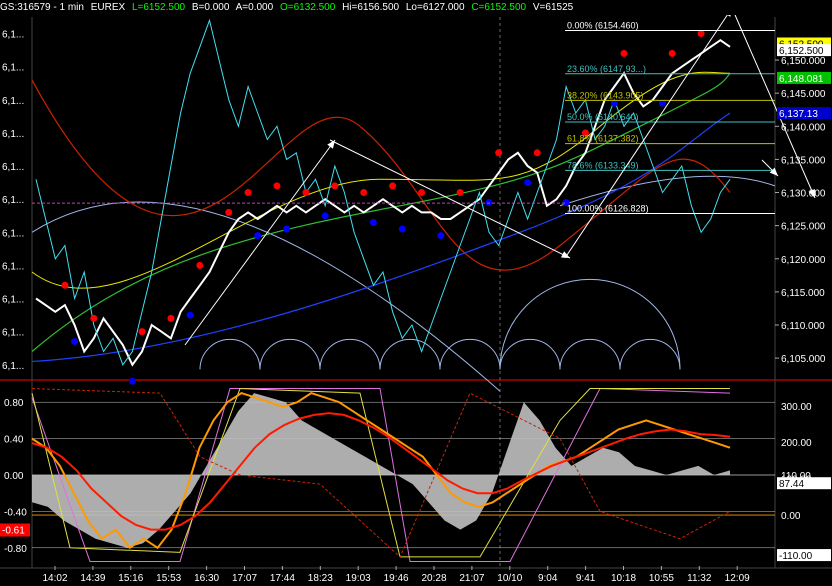  What do you see at coordinates (108, 7) in the screenshot?
I see `exchange-label: EUREX` at bounding box center [108, 7].